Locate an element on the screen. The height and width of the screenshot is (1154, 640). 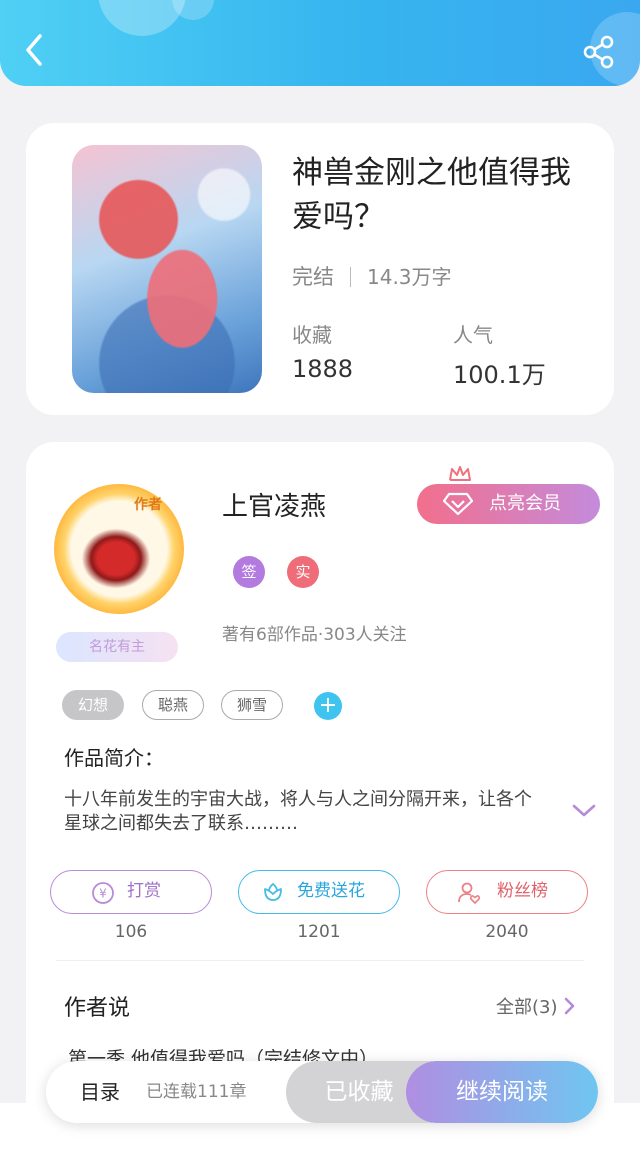
vip-button-label: 点亮会员 is located at coordinates (525, 503).